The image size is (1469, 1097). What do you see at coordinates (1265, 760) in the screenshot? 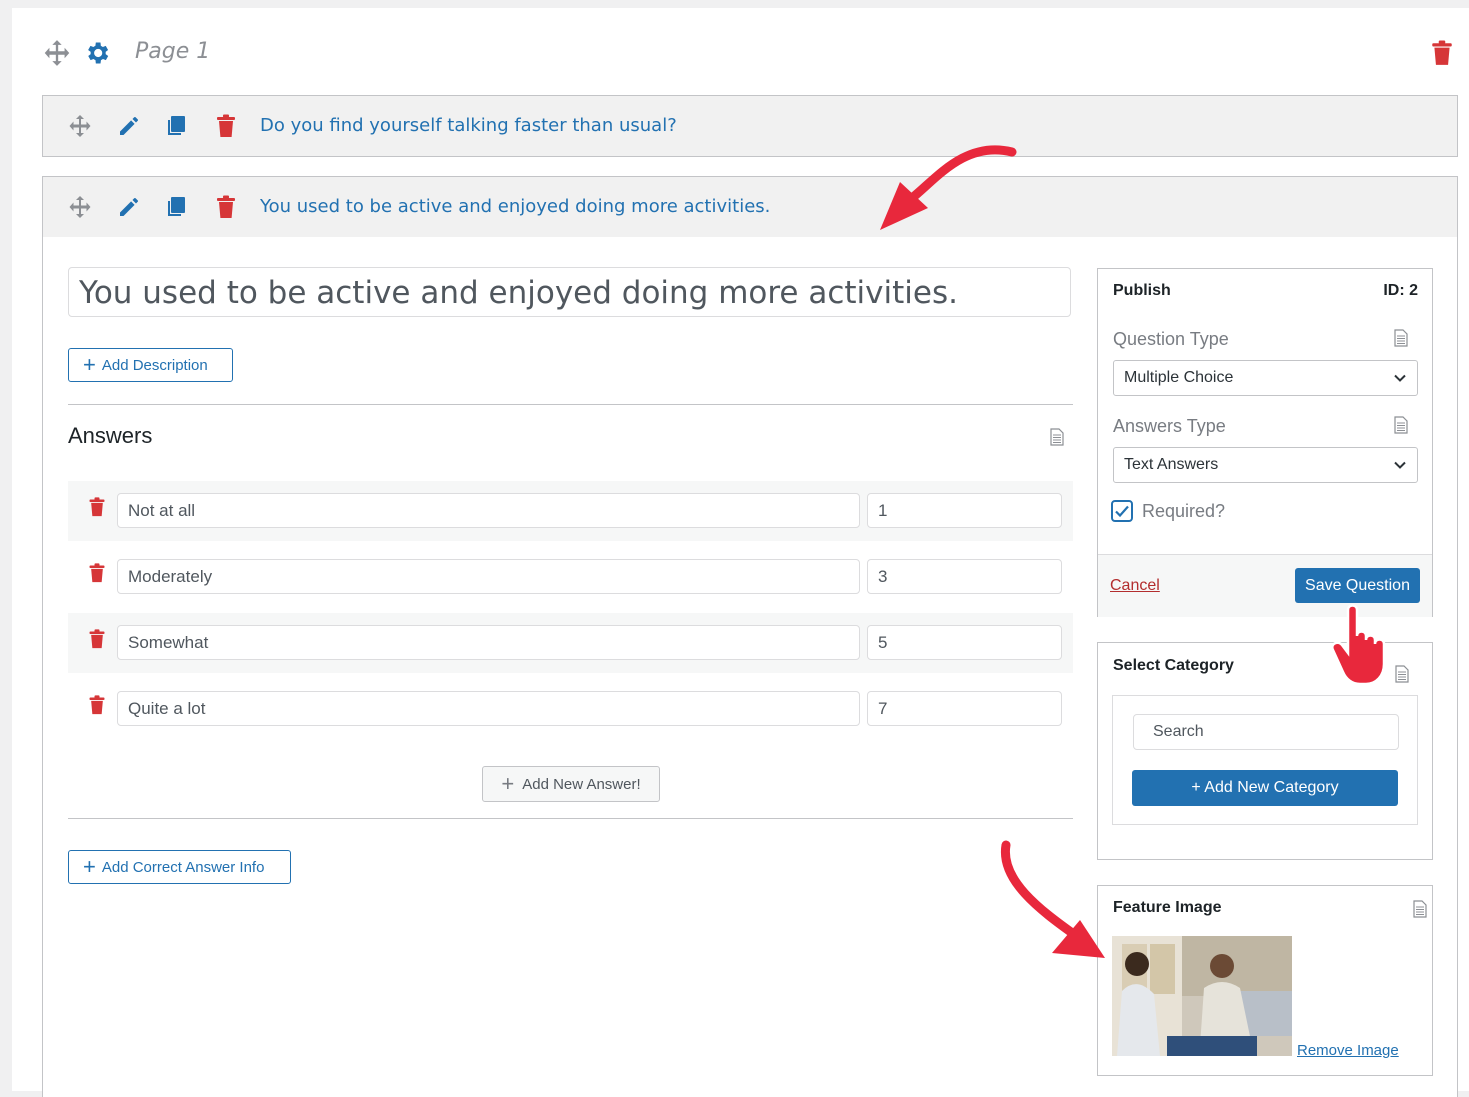
I see `category-panel: Search + Add New Category` at bounding box center [1265, 760].